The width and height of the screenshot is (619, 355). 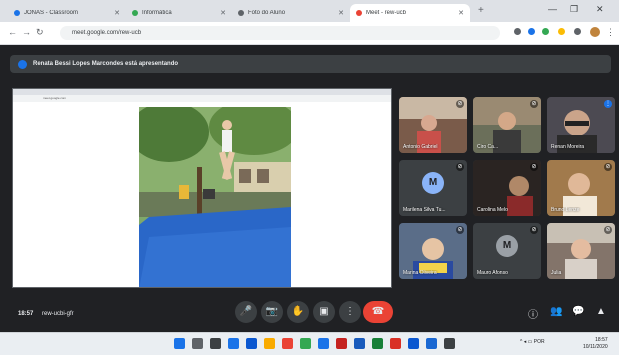 I want to click on forward-icon: →, so click(x=26, y=32).